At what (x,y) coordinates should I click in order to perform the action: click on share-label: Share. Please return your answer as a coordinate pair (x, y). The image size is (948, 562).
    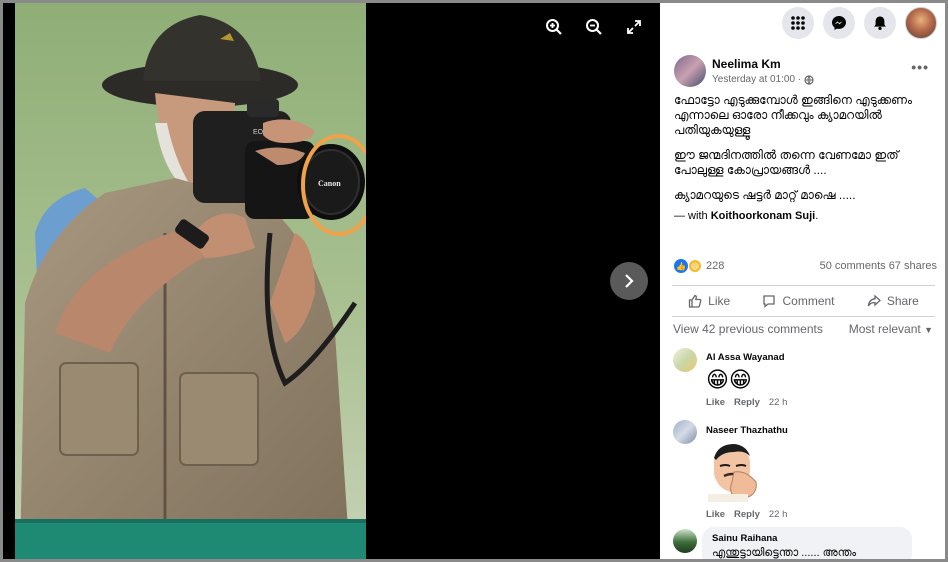
    Looking at the image, I should click on (902, 301).